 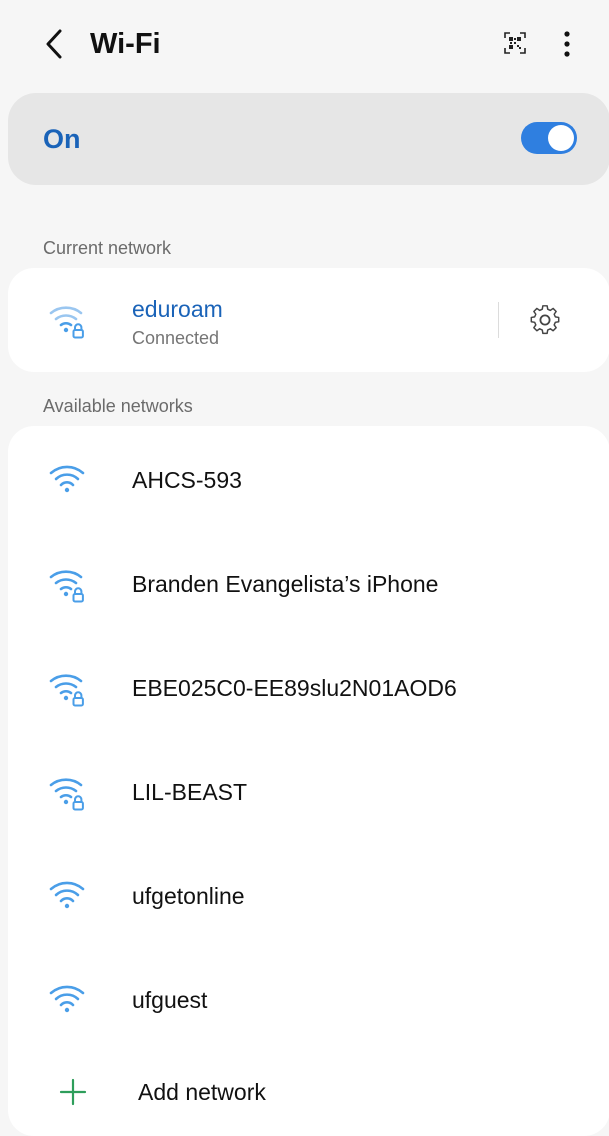 I want to click on network-row-branden-iphone: Branden Evangelista’s iPhone, so click(x=308, y=584).